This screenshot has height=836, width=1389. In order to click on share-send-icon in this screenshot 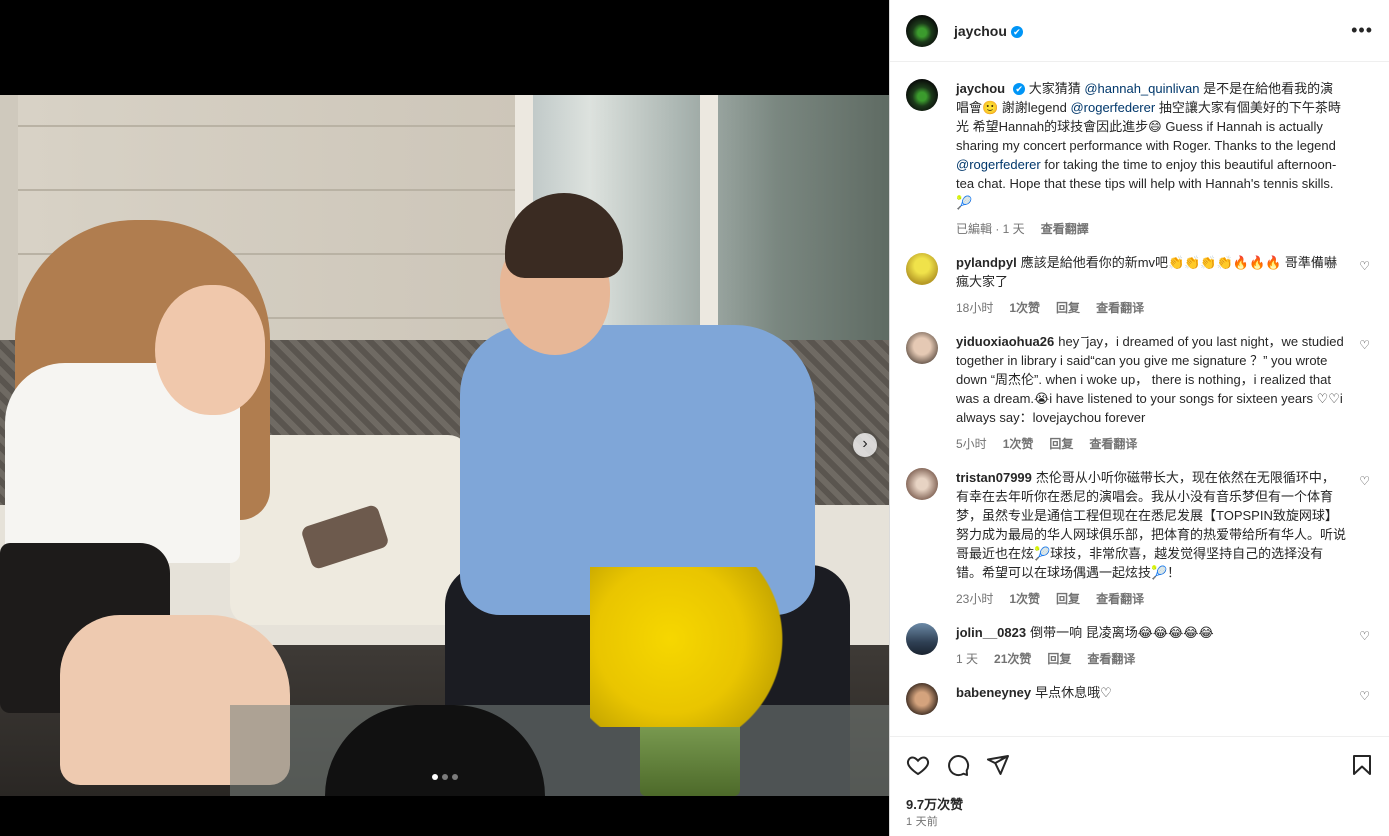, I will do `click(998, 765)`.